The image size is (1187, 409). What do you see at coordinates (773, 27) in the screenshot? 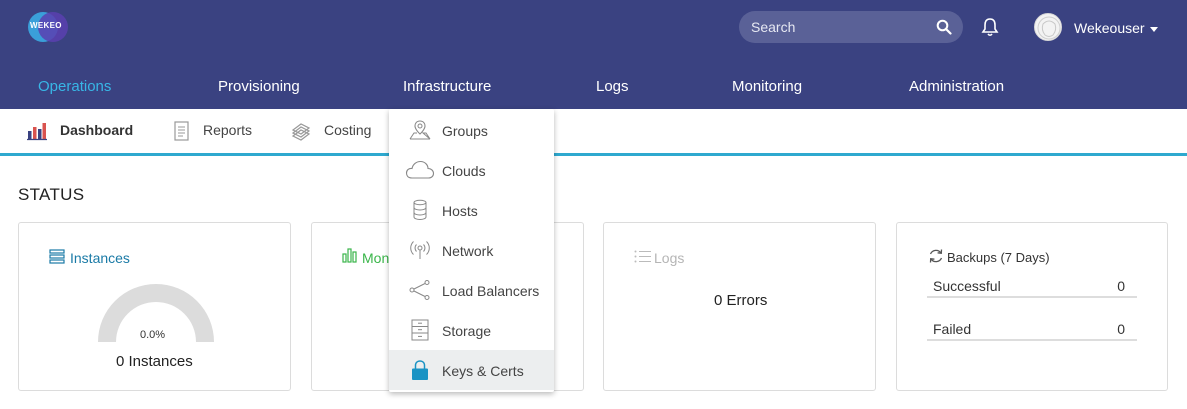
I see `search-placeholder: Search` at bounding box center [773, 27].